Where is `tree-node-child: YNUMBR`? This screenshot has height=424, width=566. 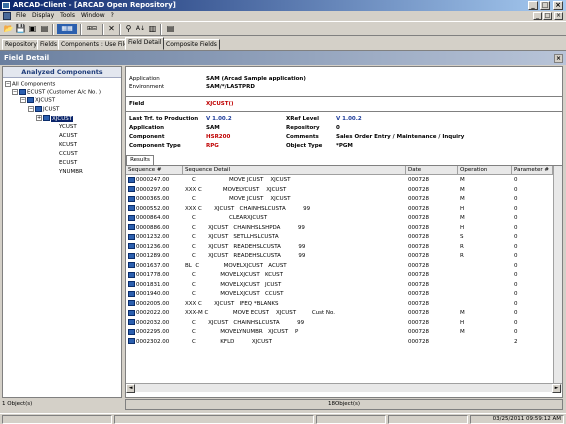
tree-node-child: YNUMBR is located at coordinates (71, 172).